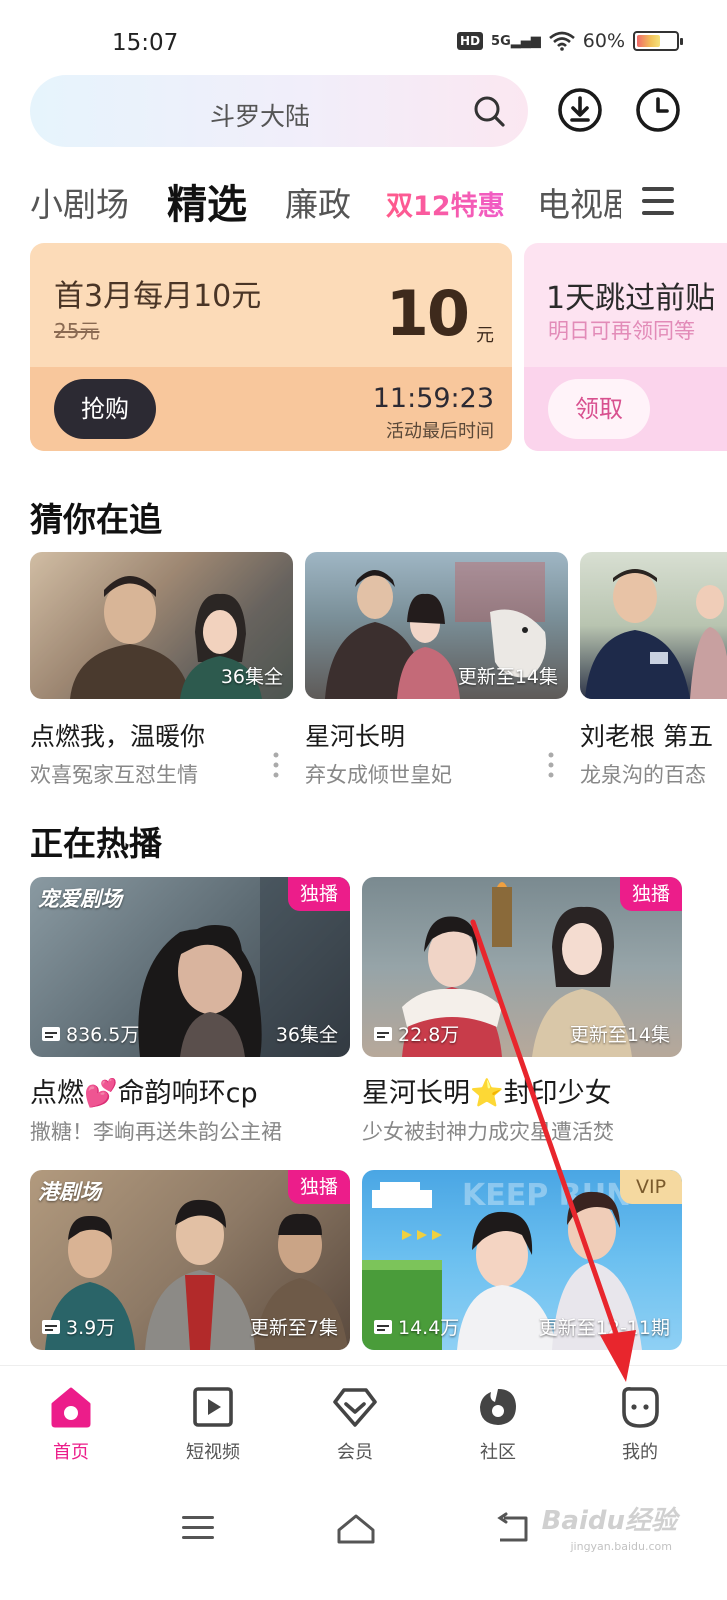 Image resolution: width=727 pixels, height=1600 pixels. I want to click on buy-button: 抢购, so click(105, 409).